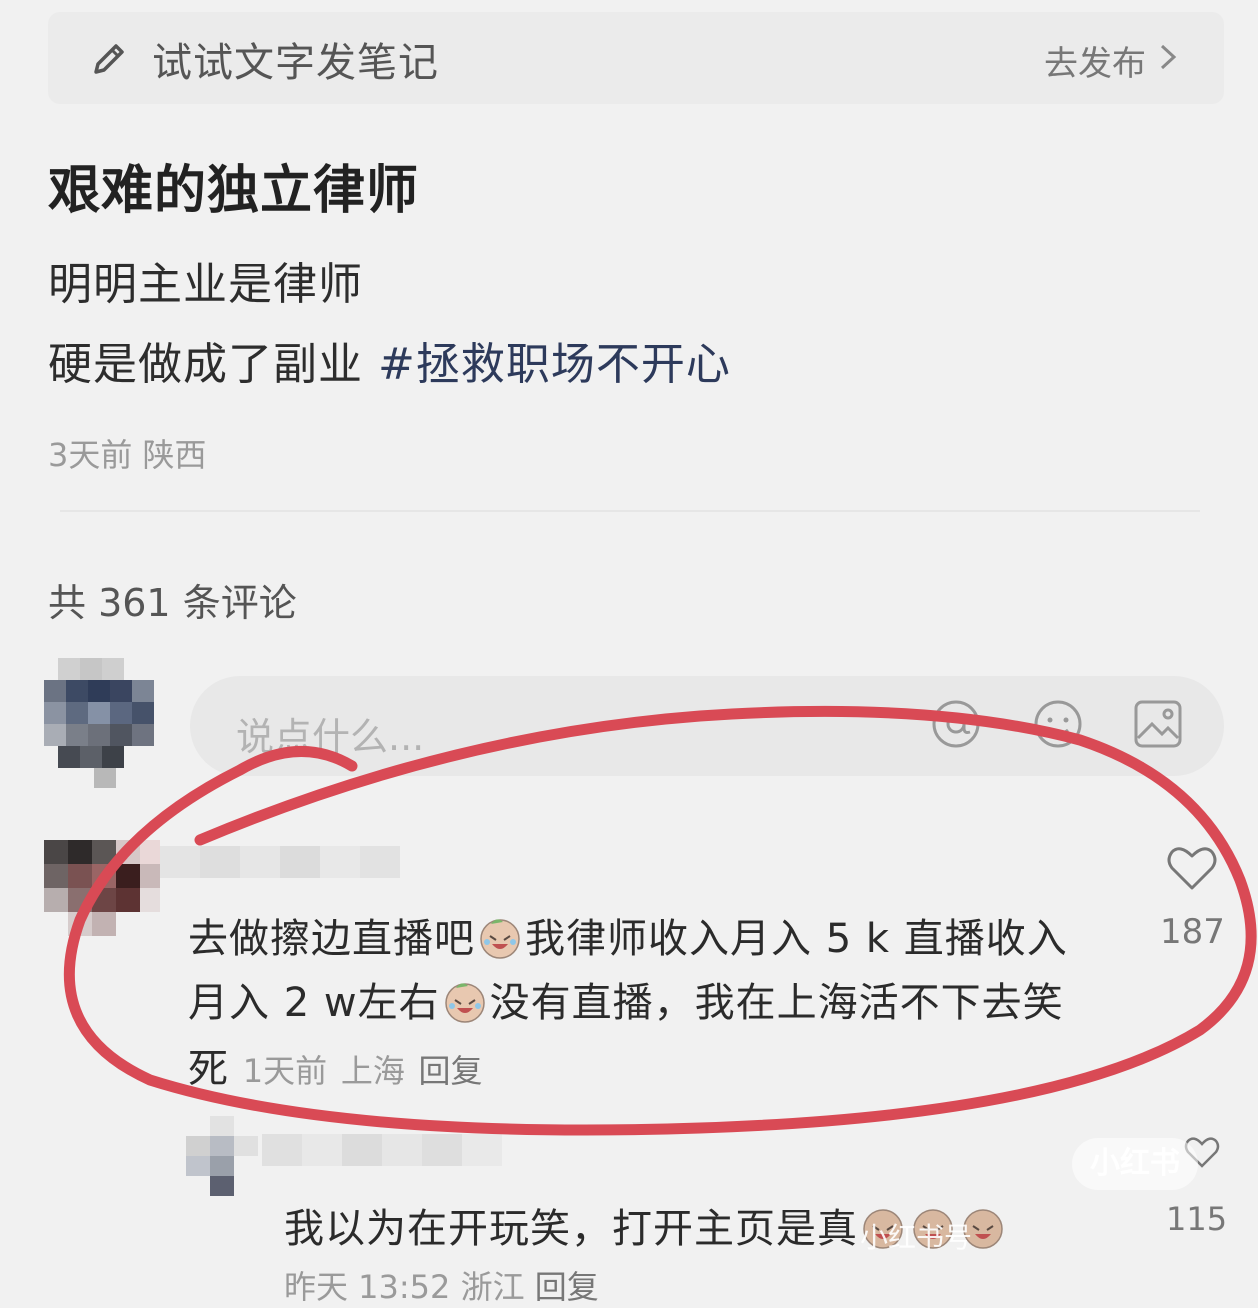 Image resolution: width=1258 pixels, height=1308 pixels. Describe the element at coordinates (956, 724) in the screenshot. I see `at-icon` at that location.